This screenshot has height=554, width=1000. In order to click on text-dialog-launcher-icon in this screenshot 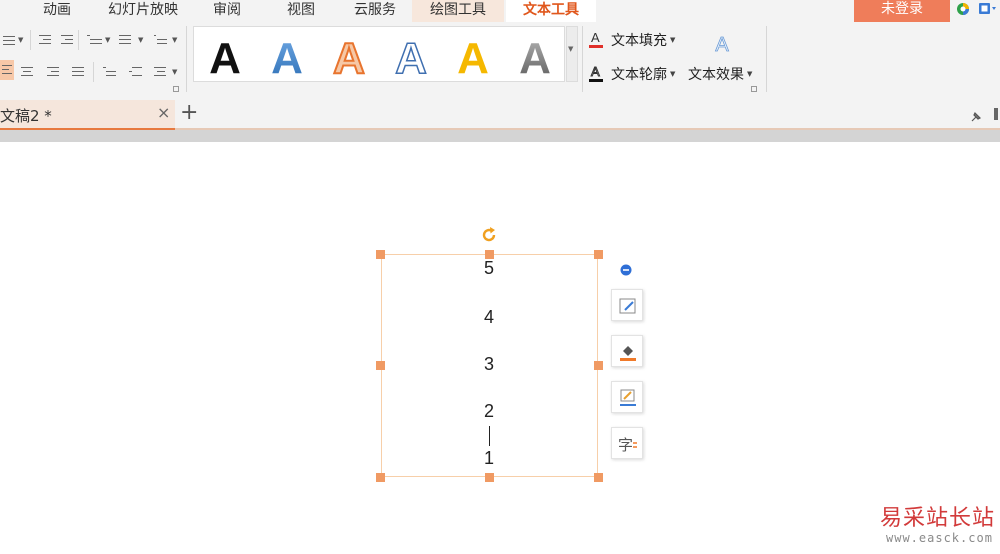, I will do `click(754, 89)`.